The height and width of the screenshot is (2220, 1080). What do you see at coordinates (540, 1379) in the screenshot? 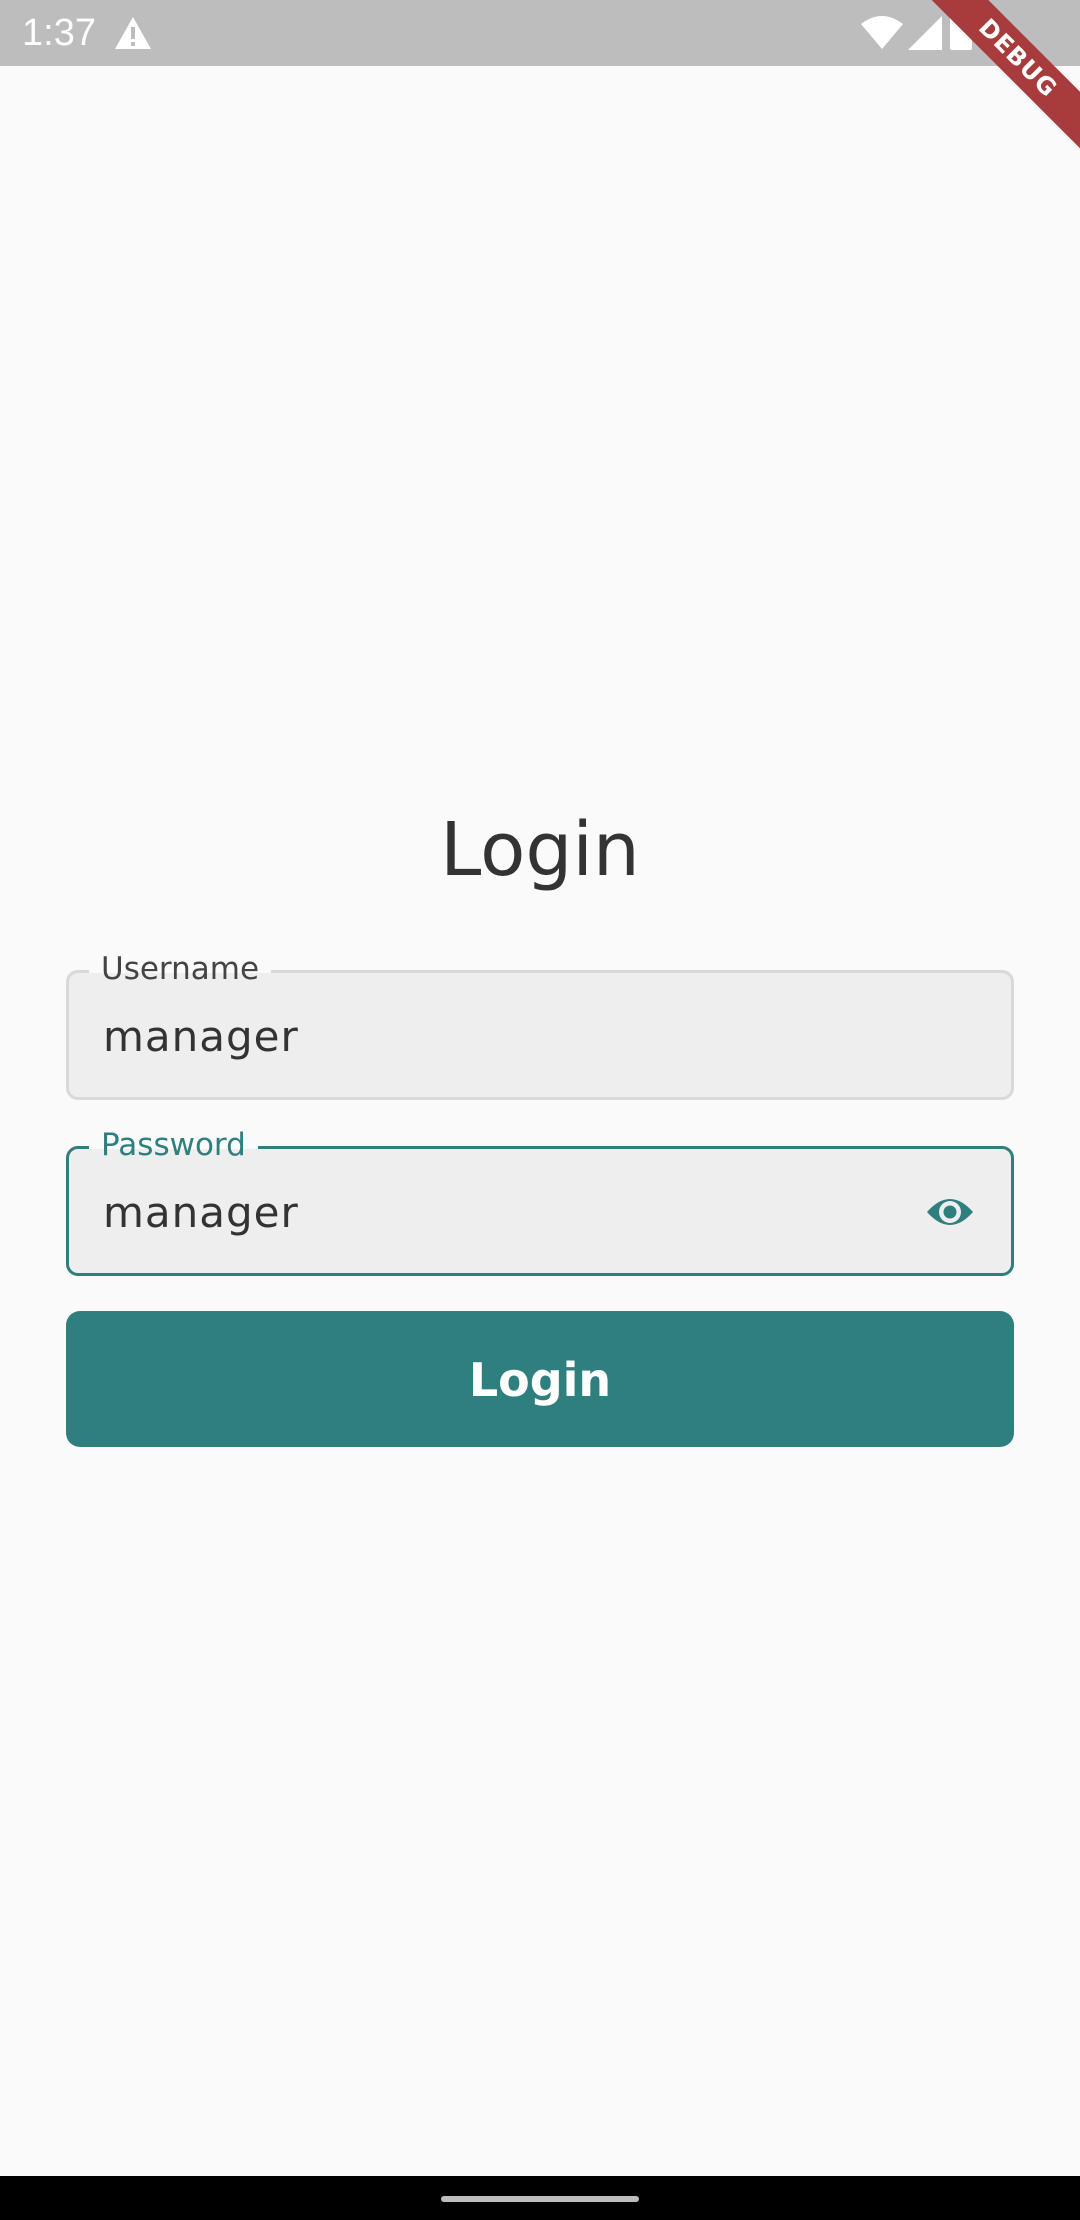
I see `login-button: Login` at bounding box center [540, 1379].